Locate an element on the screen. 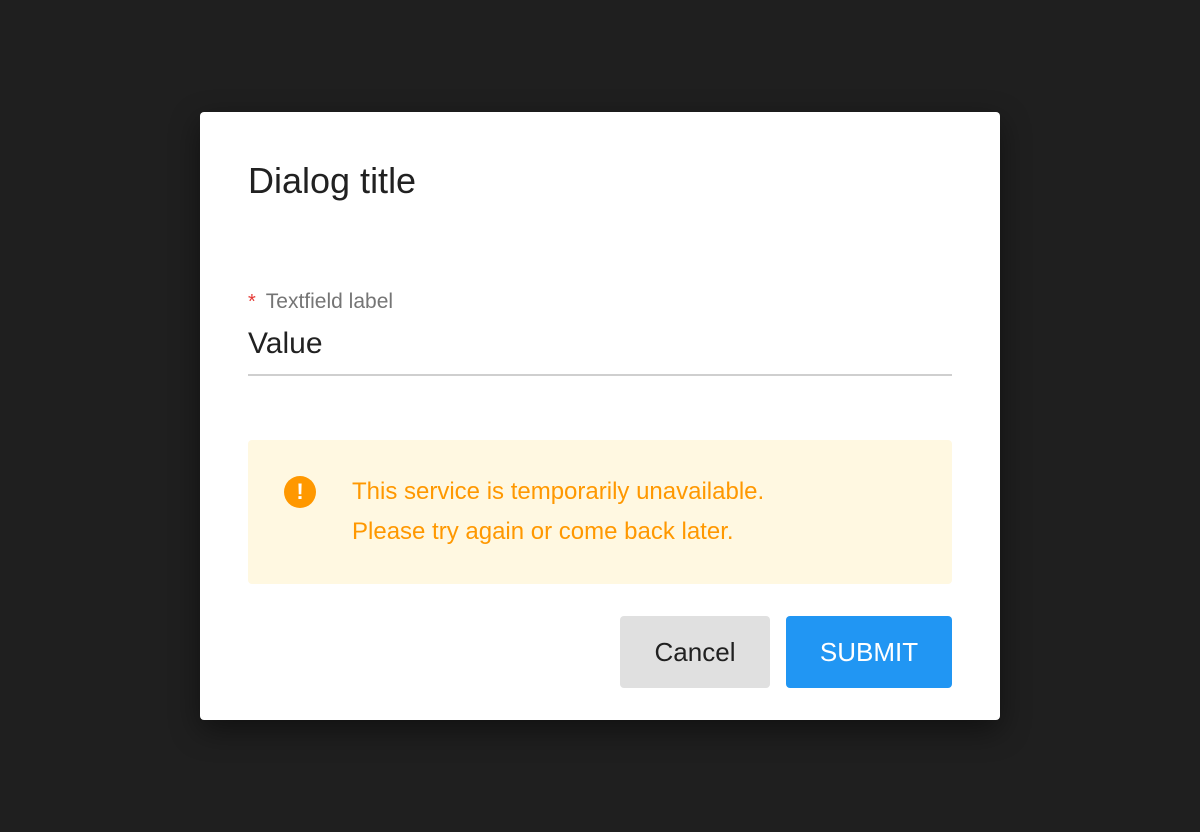 The height and width of the screenshot is (832, 1200). textfield-label: Textfield label is located at coordinates (329, 301).